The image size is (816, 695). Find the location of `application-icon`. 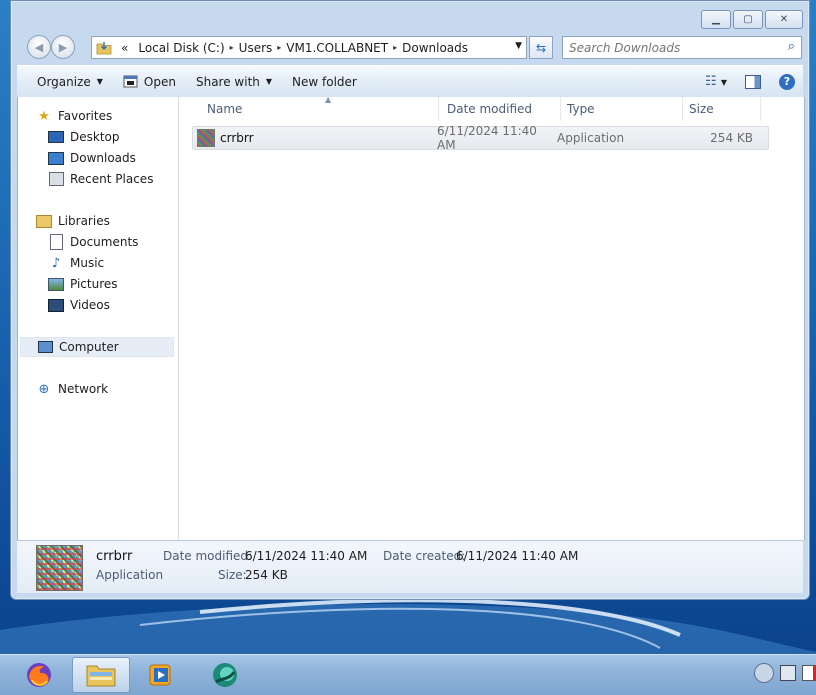

application-icon is located at coordinates (206, 138).